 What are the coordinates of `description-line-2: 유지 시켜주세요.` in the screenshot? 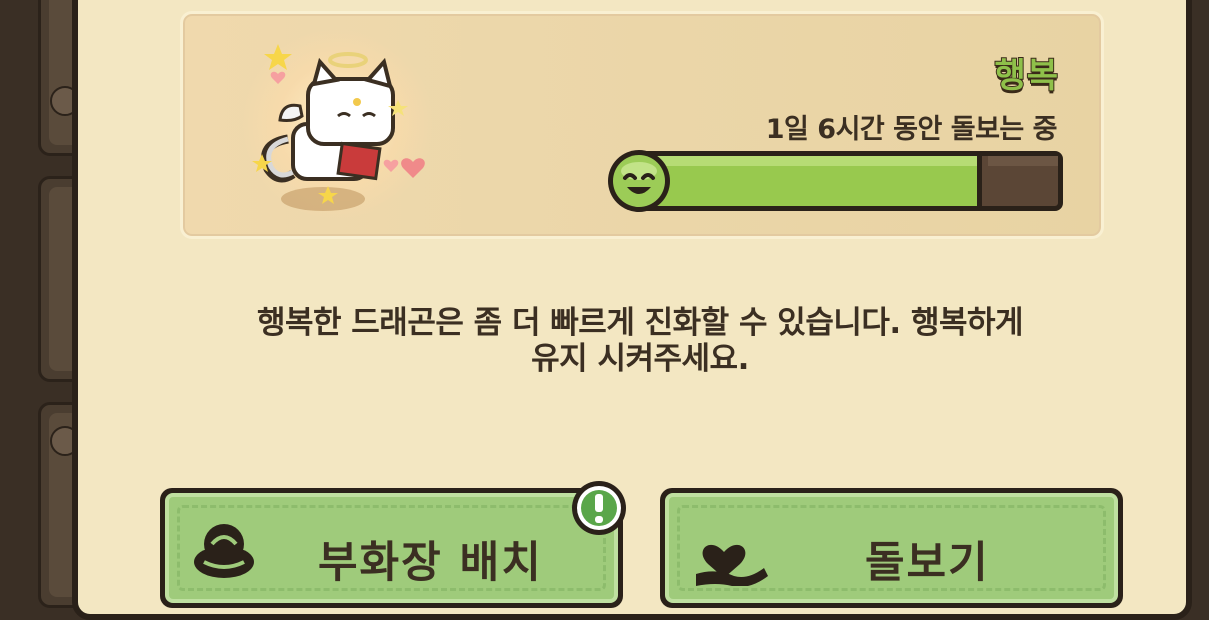 It's located at (640, 359).